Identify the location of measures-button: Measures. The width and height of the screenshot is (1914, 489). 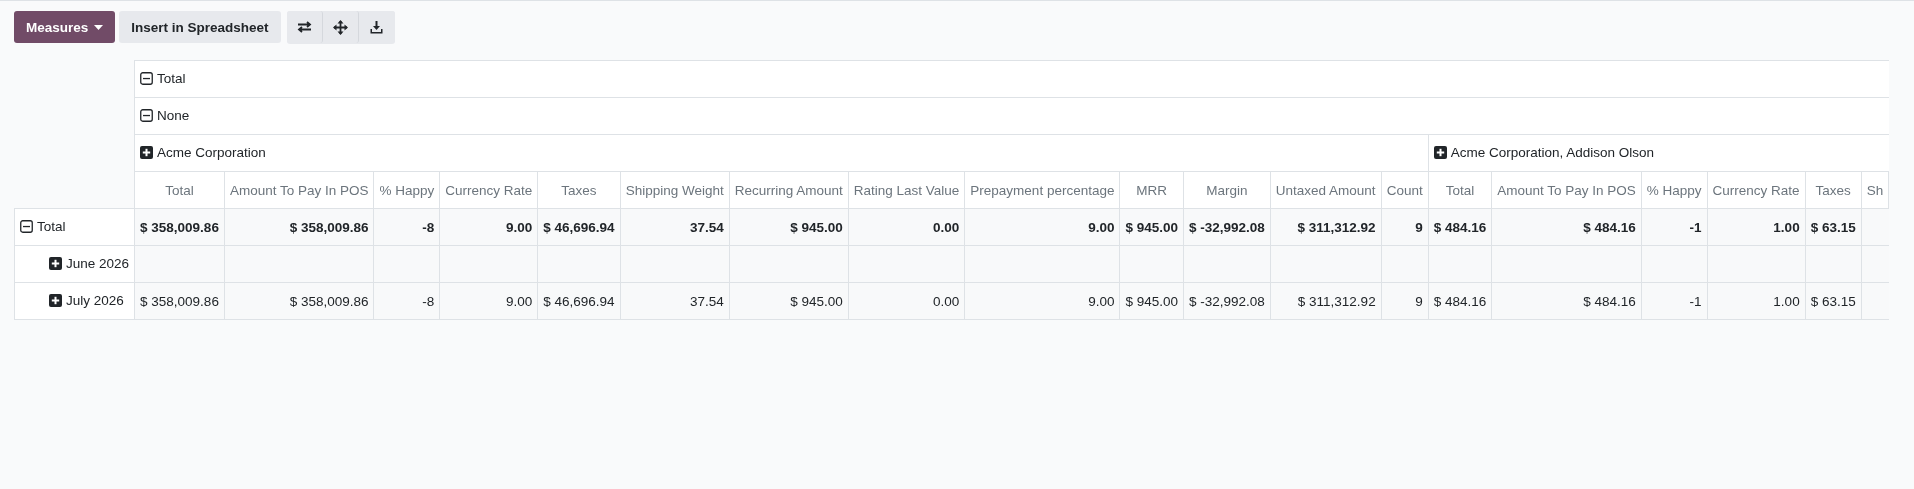
(65, 27).